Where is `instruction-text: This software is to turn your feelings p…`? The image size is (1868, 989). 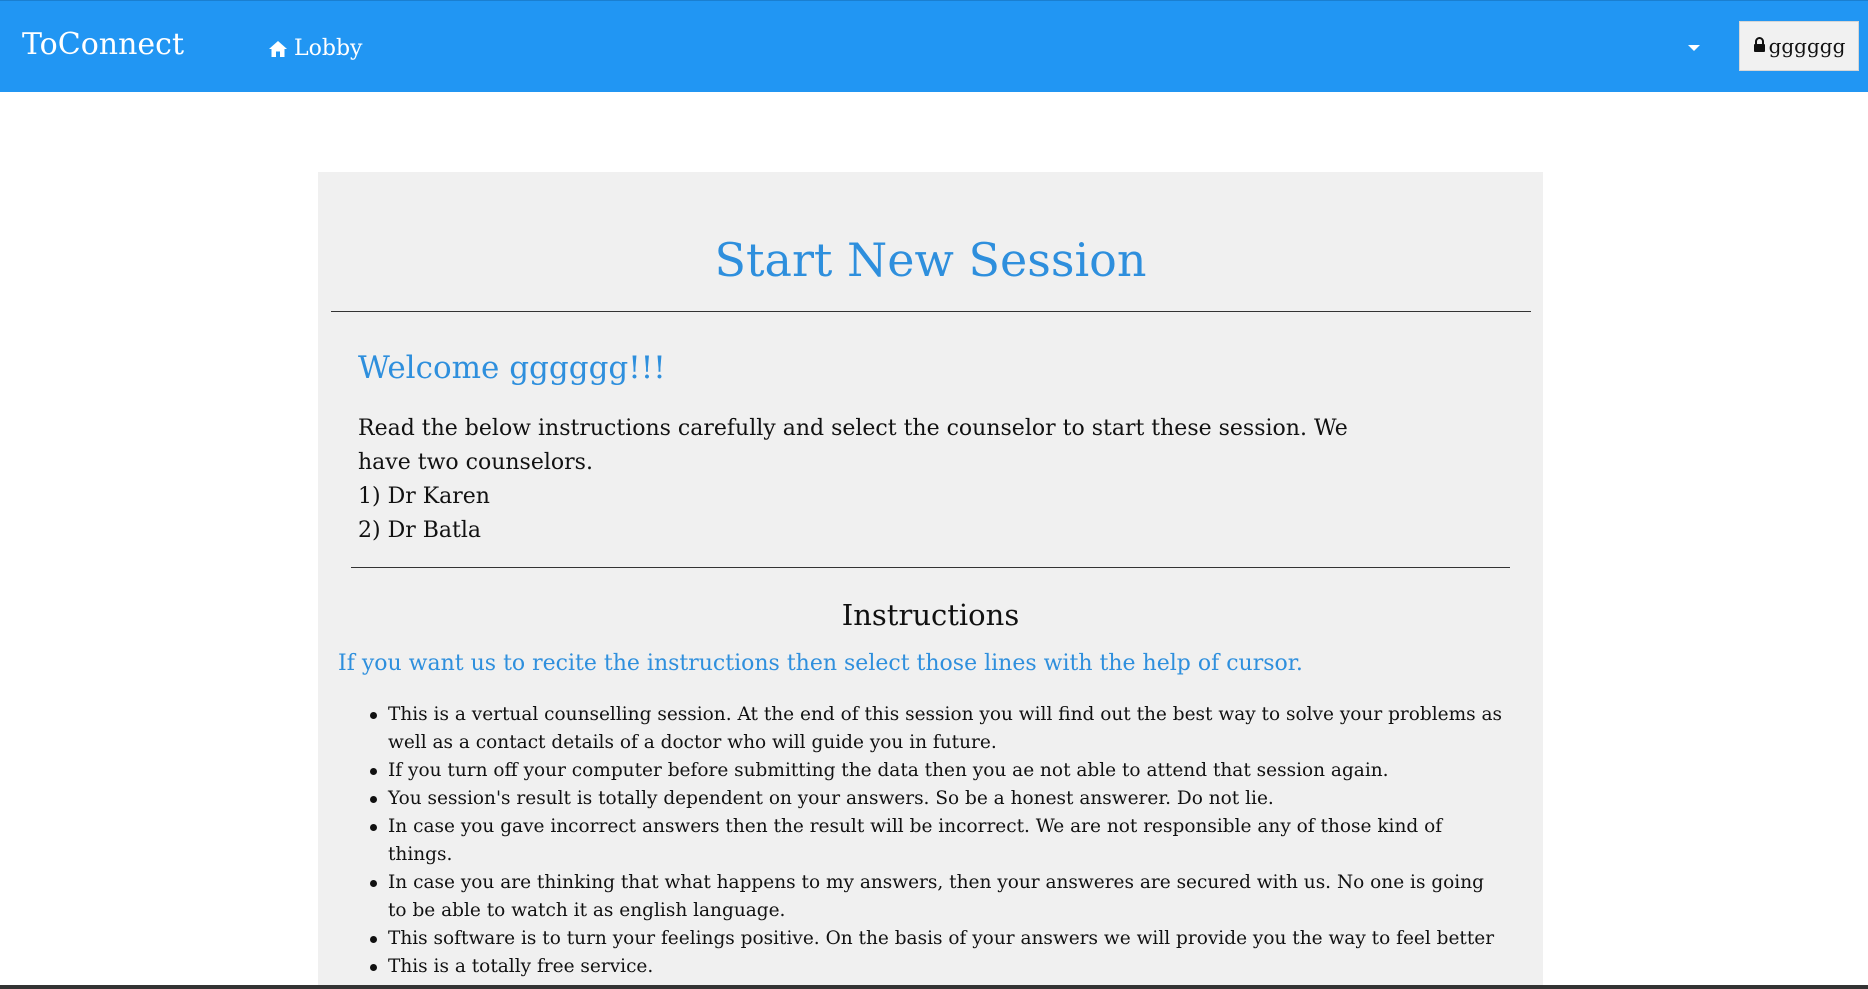
instruction-text: This software is to turn your feelings p… is located at coordinates (941, 938).